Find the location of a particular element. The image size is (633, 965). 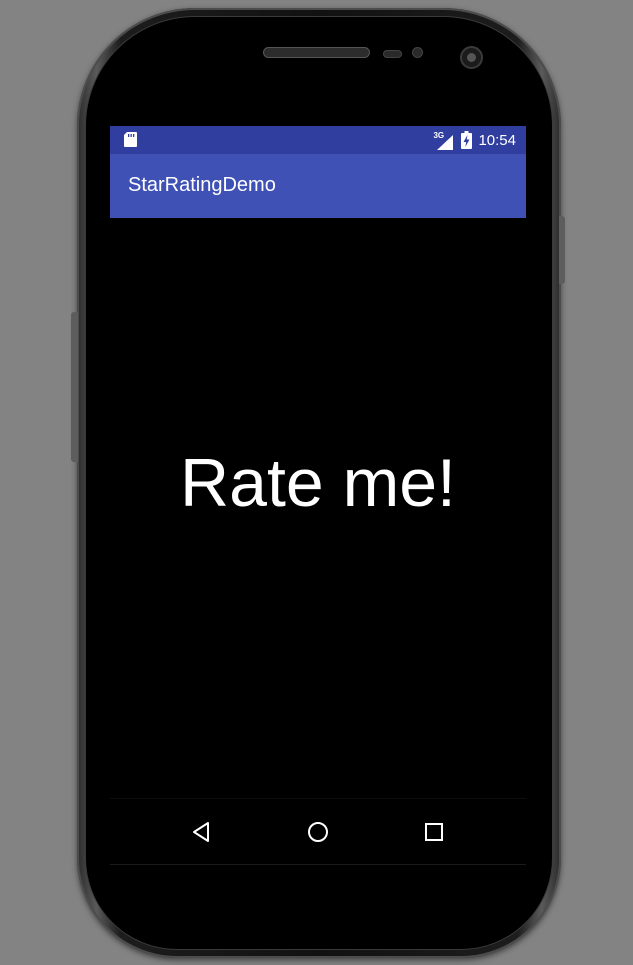

app-toolbar: StarRatingDemo is located at coordinates (318, 186).